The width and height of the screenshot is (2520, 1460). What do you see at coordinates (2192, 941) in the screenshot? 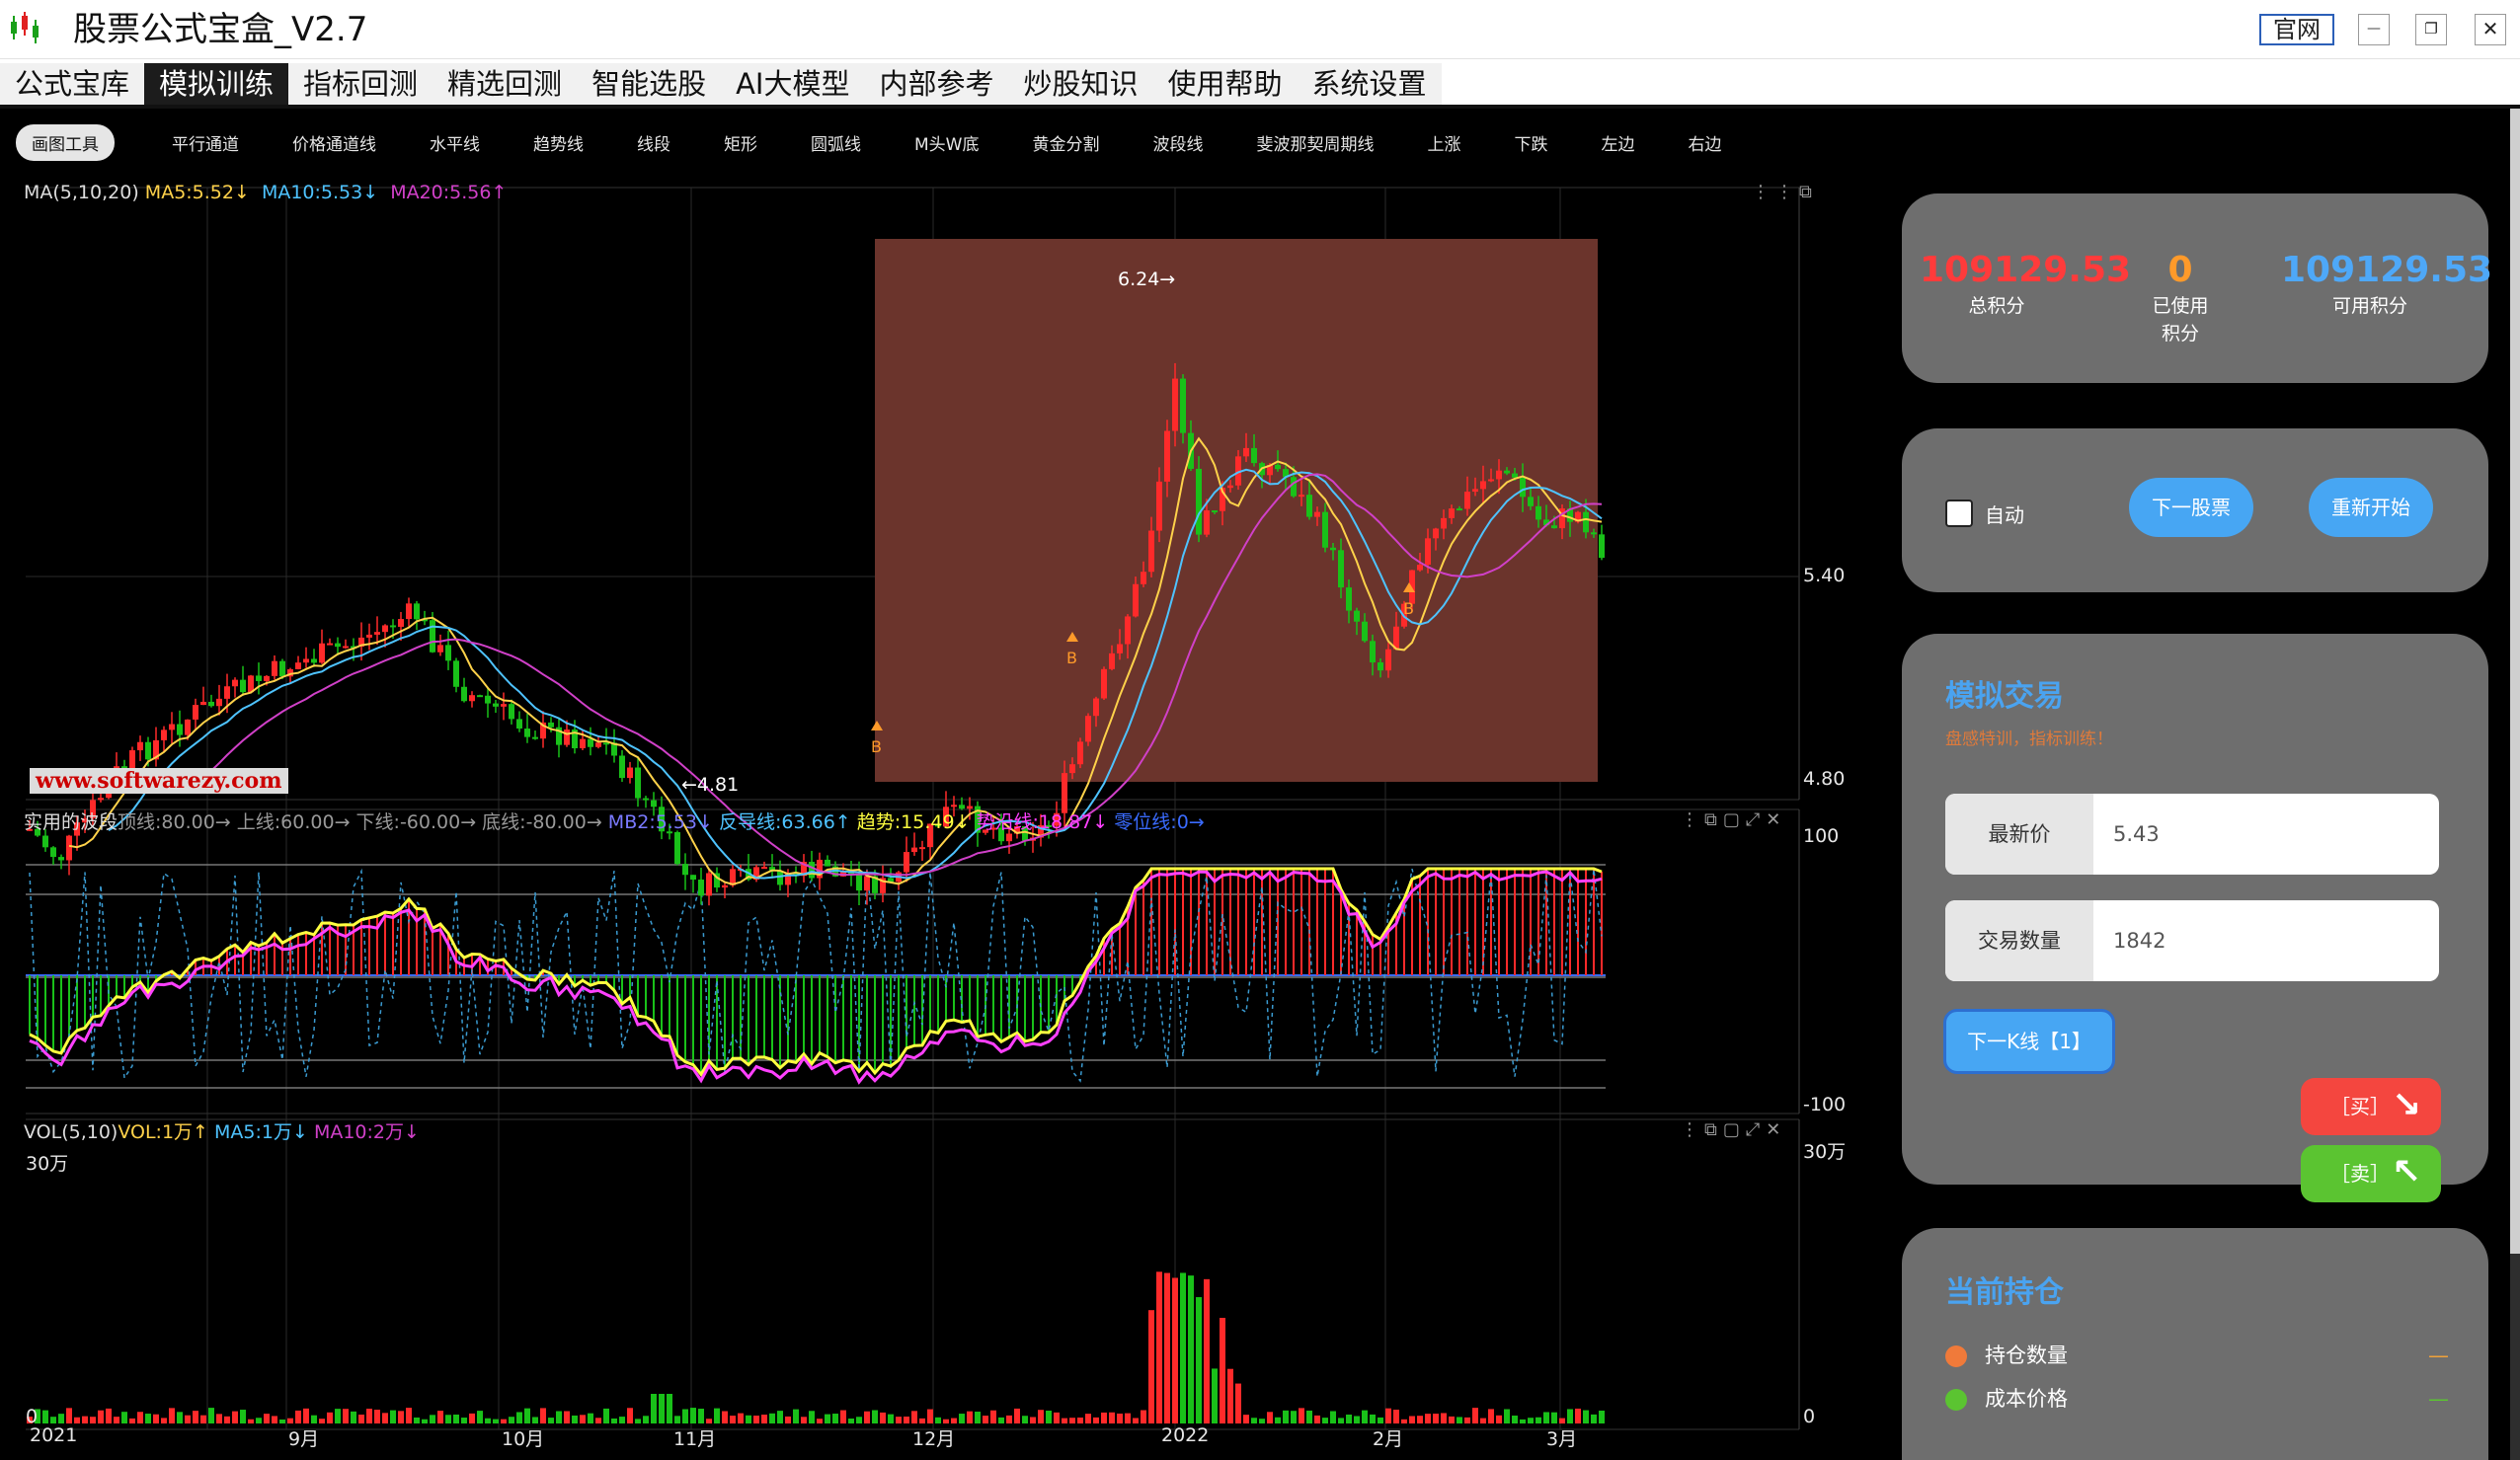
I see `trade-quantity-field: 交易数量 1842` at bounding box center [2192, 941].